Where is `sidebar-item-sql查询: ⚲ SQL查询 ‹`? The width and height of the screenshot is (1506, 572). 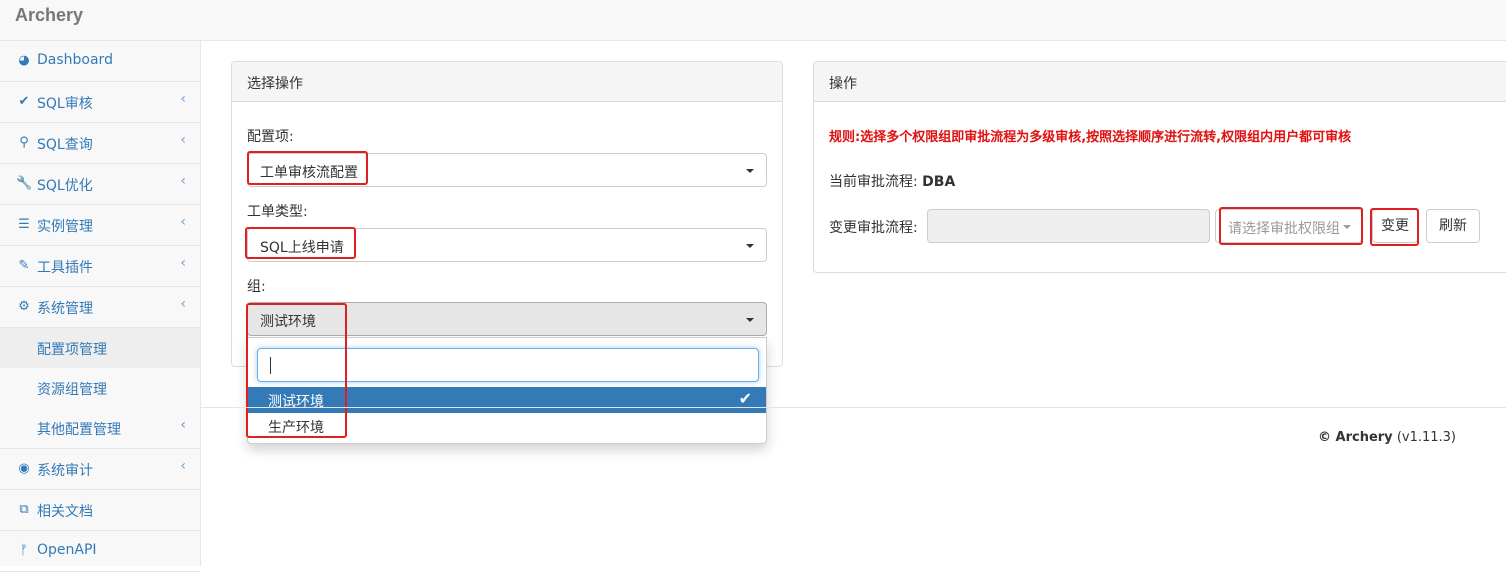
sidebar-item-sql查询: ⚲ SQL查询 ‹ is located at coordinates (100, 143).